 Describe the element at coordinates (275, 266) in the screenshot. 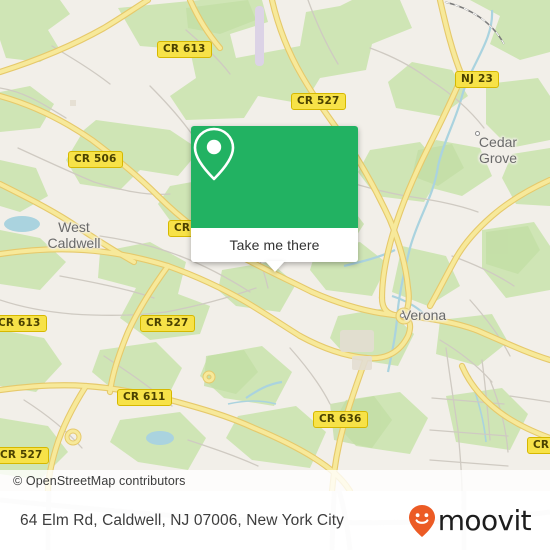

I see `popup-tail` at that location.